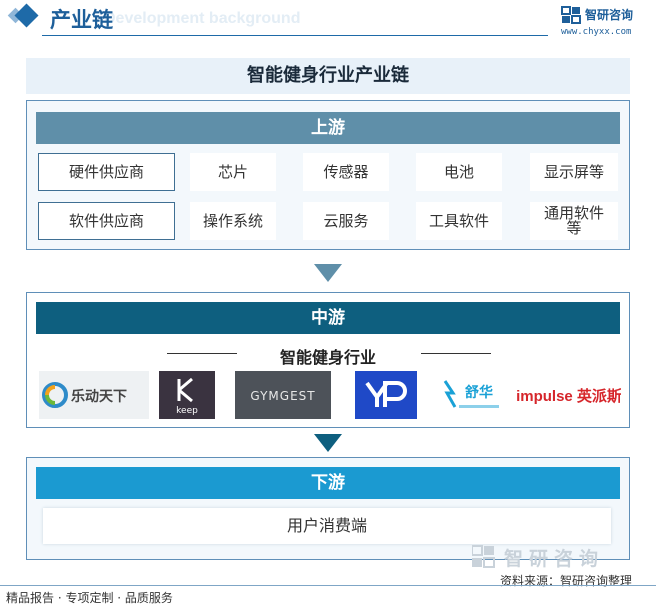 This screenshot has width=656, height=609. Describe the element at coordinates (571, 15) in the screenshot. I see `zhiyan-logo-icon` at that location.